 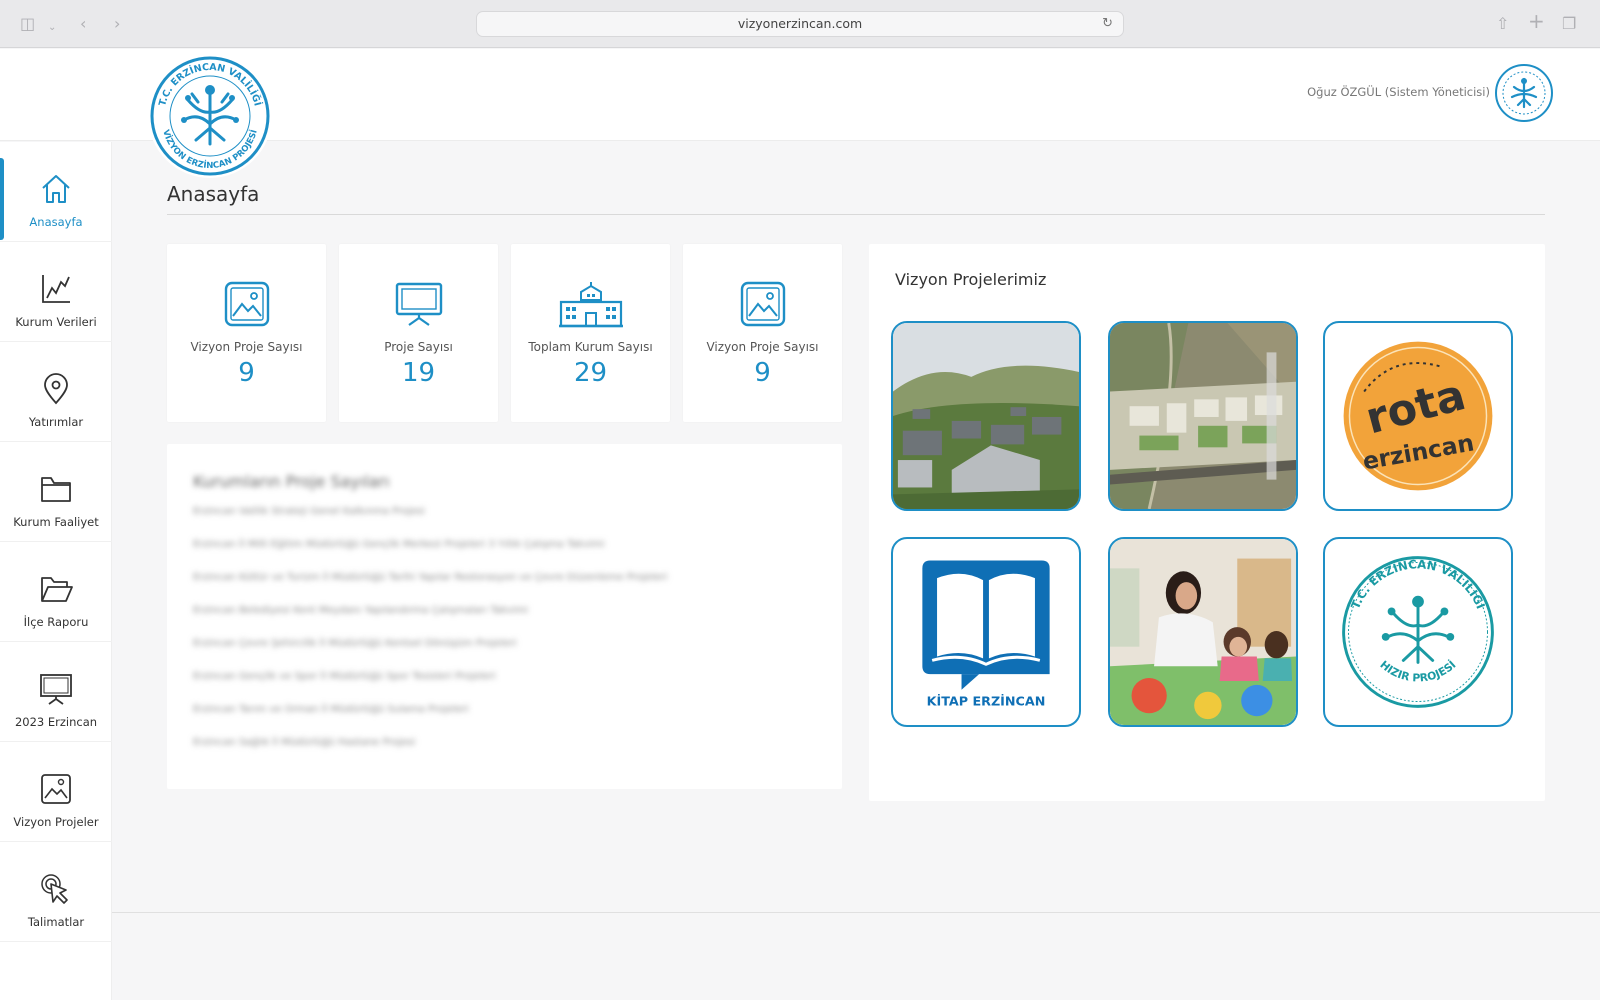 What do you see at coordinates (590, 347) in the screenshot?
I see `stat-label: Toplam Kurum Sayısı` at bounding box center [590, 347].